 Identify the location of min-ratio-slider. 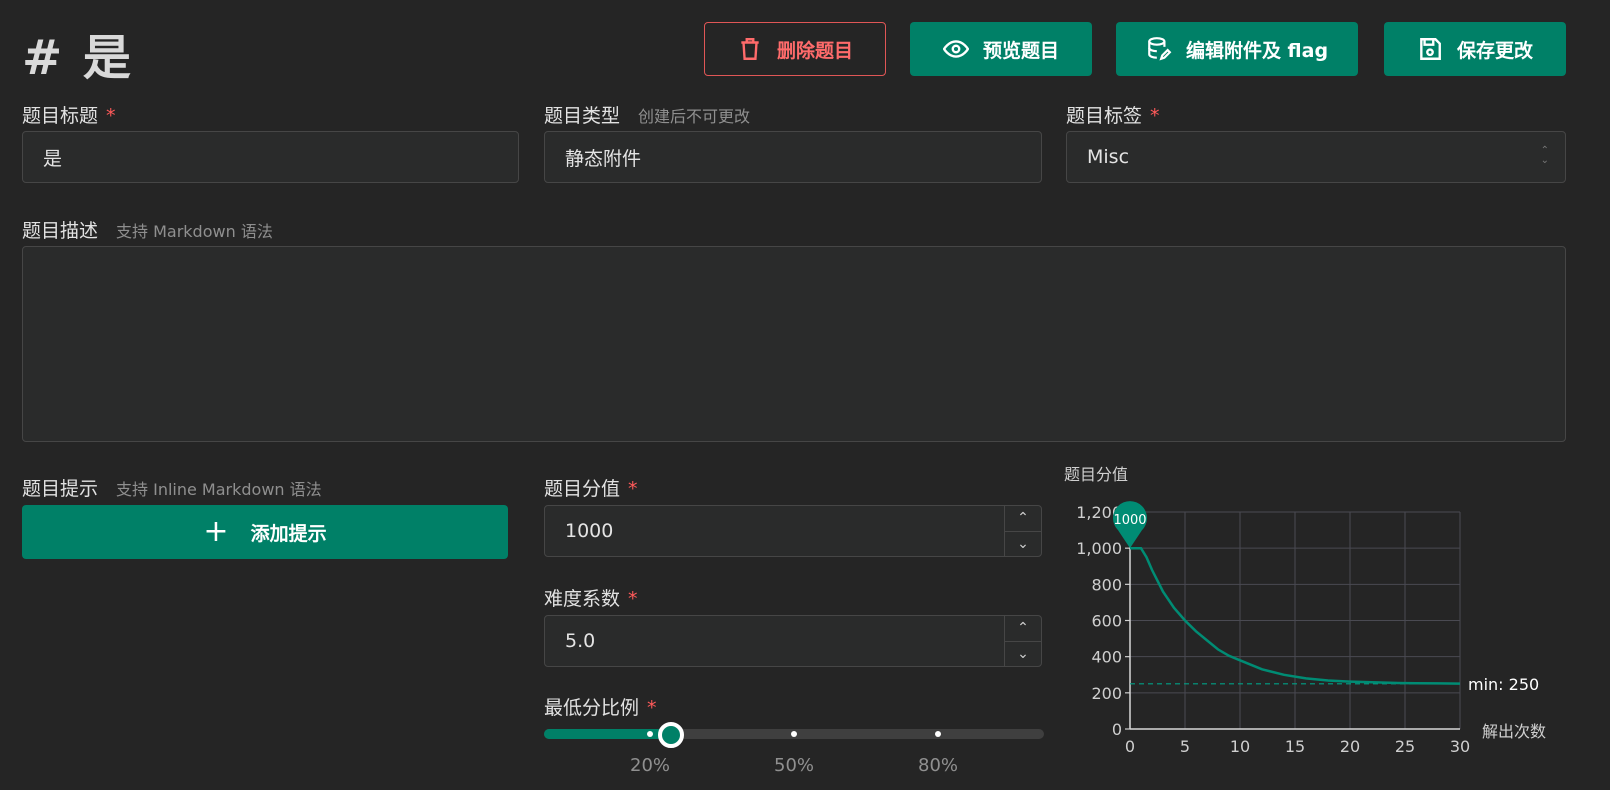
(794, 735).